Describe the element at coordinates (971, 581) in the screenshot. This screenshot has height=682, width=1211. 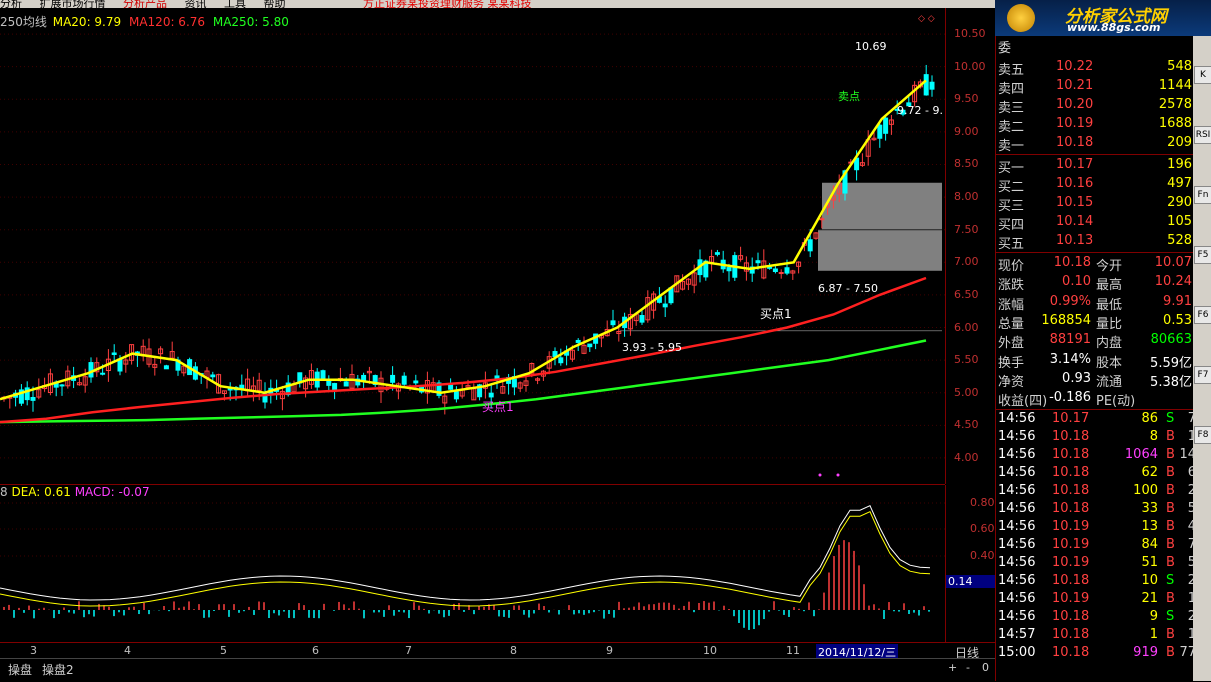
I see `macd-current-value: 0.14` at that location.